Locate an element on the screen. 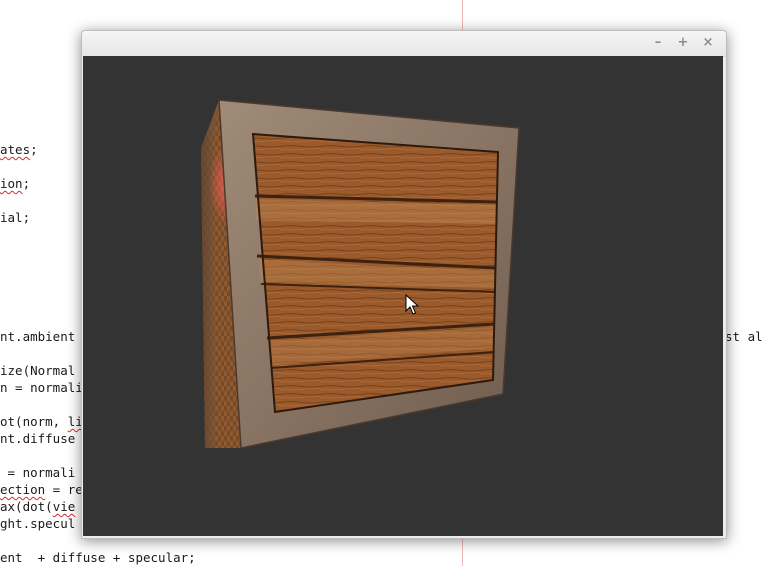  code-line: ial; is located at coordinates (15, 217).